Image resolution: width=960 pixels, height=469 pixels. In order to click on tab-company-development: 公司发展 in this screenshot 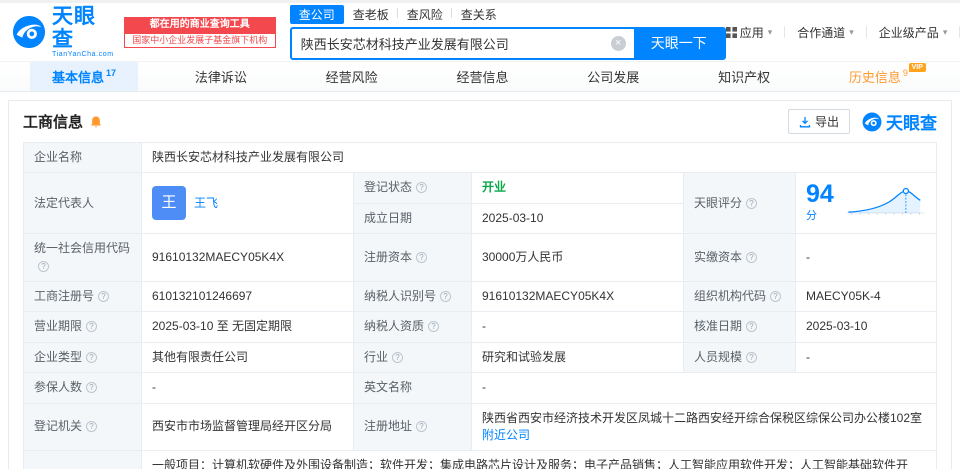, I will do `click(613, 76)`.